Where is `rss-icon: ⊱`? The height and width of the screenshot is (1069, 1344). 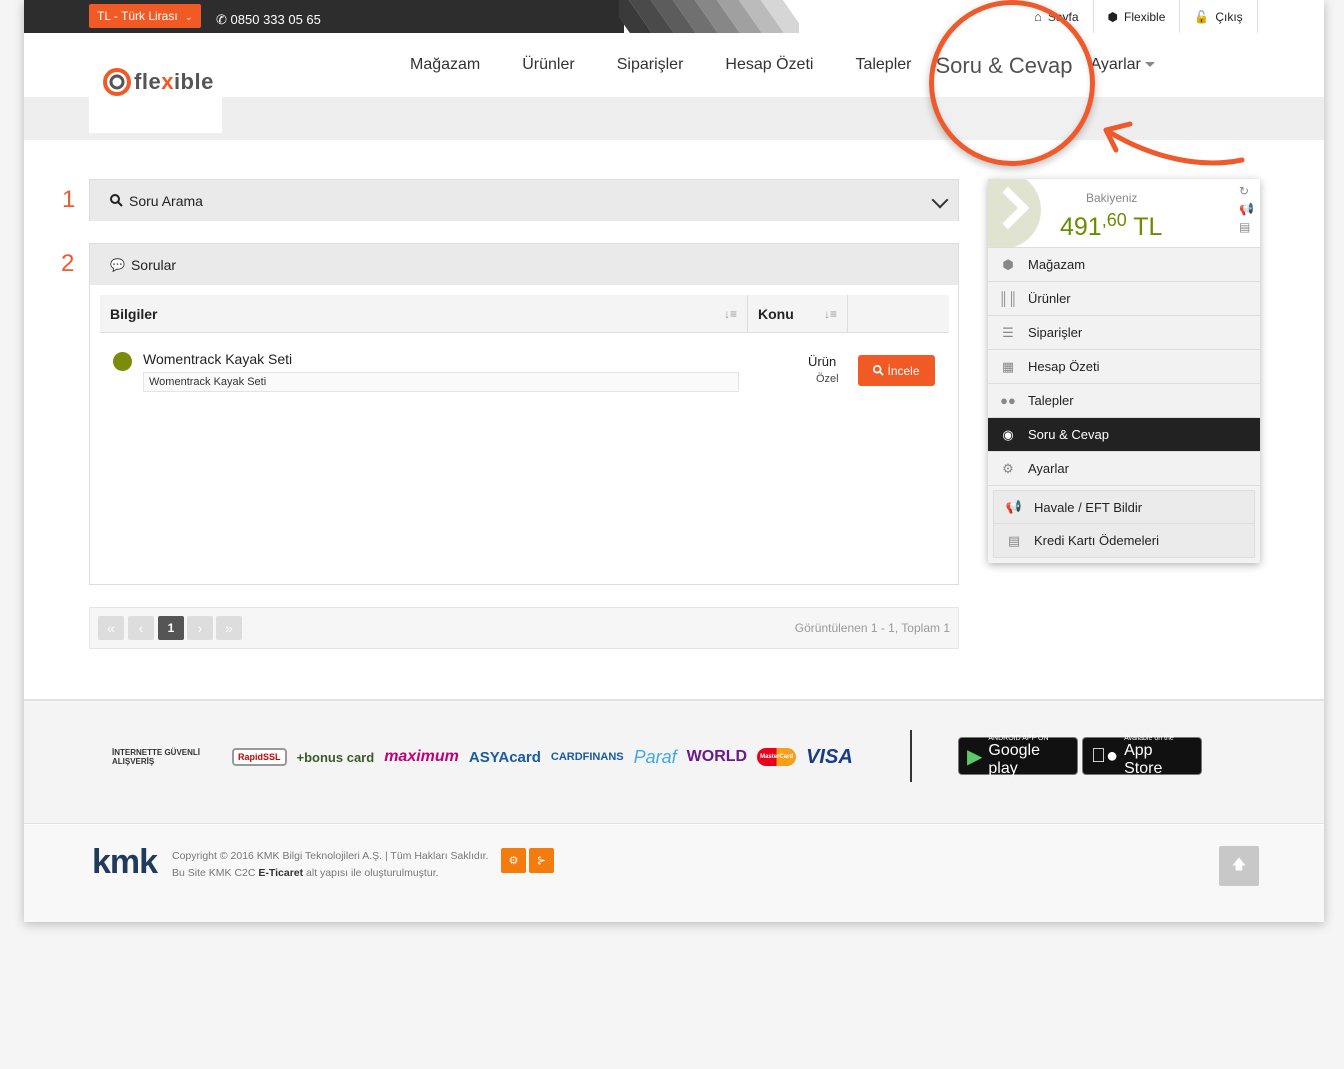
rss-icon: ⊱ is located at coordinates (541, 860).